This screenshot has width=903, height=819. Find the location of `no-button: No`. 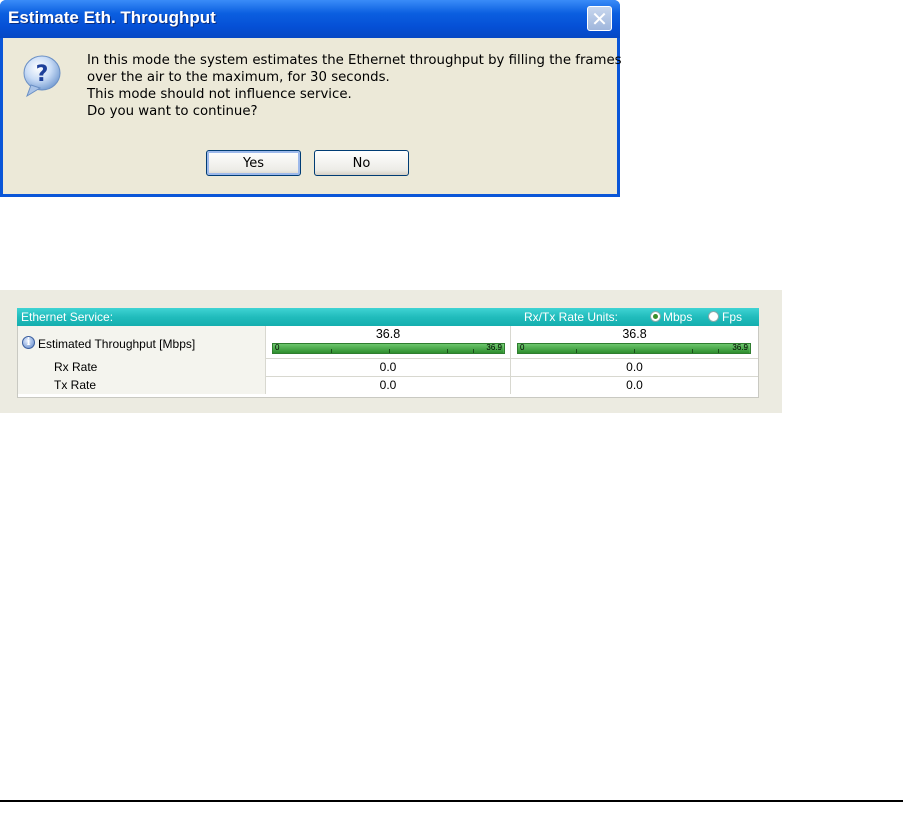

no-button: No is located at coordinates (361, 163).